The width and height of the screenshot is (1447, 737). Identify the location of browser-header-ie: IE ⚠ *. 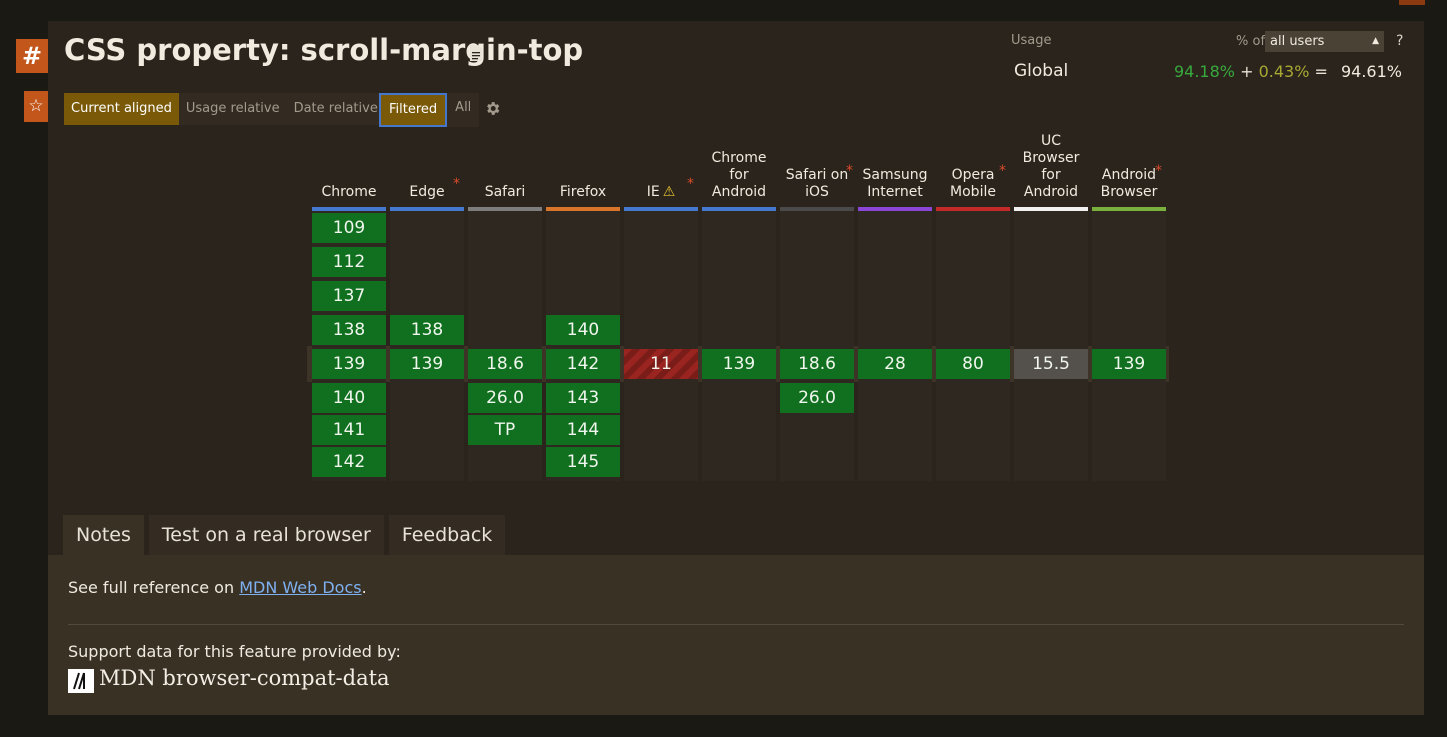
(661, 188).